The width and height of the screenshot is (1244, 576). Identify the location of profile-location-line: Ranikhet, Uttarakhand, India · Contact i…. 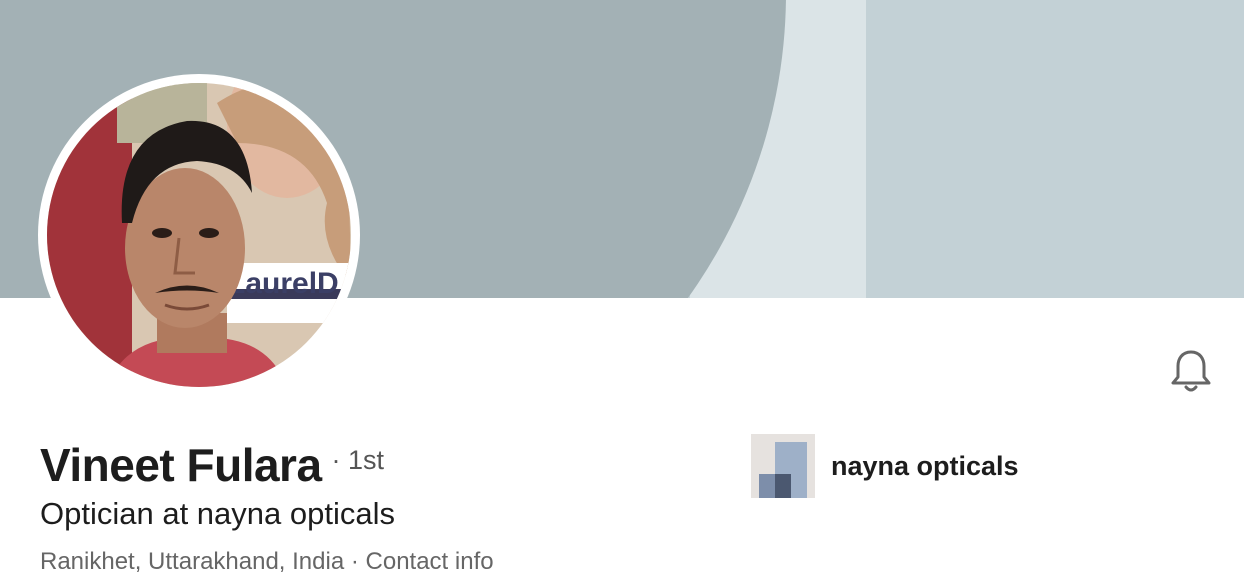
(267, 561).